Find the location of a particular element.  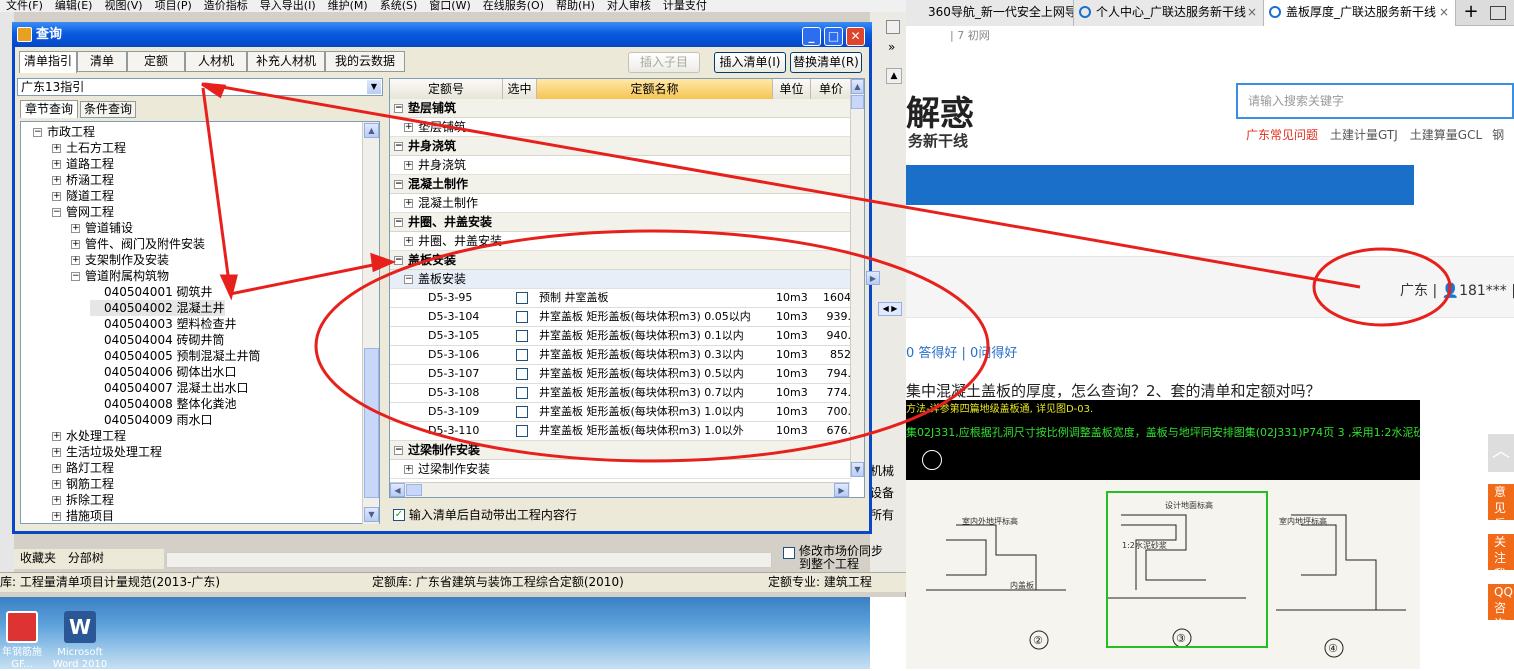

quota-row: D5-3-104 井室盖板 矩形盖板(每块体积m3) 0.05以内 10m3 939. is located at coordinates (621, 317).